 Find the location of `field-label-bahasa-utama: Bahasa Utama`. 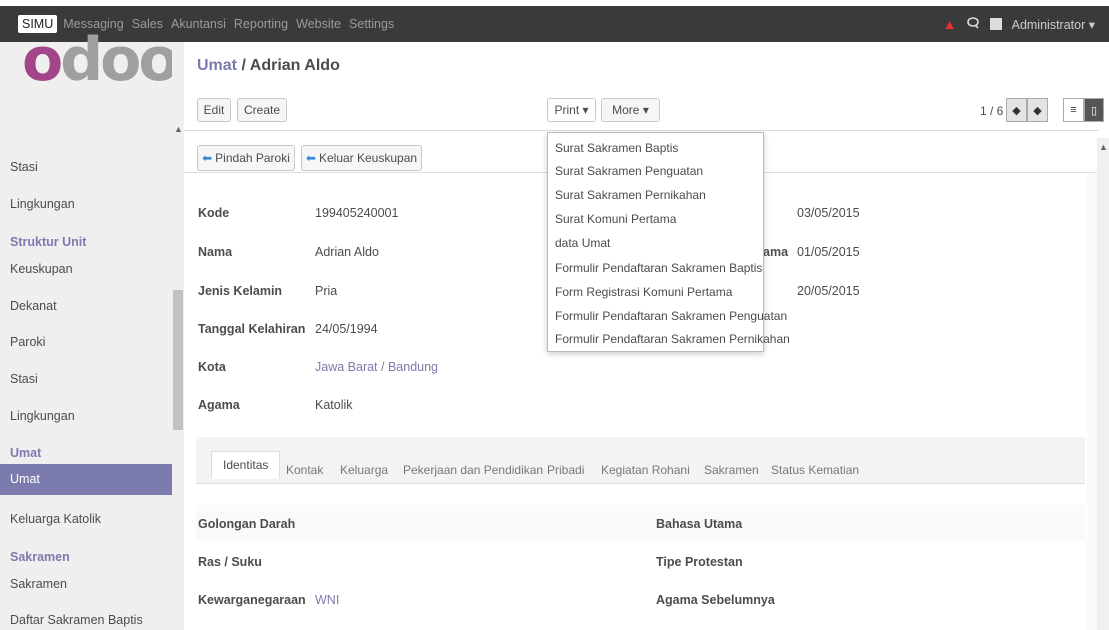

field-label-bahasa-utama: Bahasa Utama is located at coordinates (699, 524).